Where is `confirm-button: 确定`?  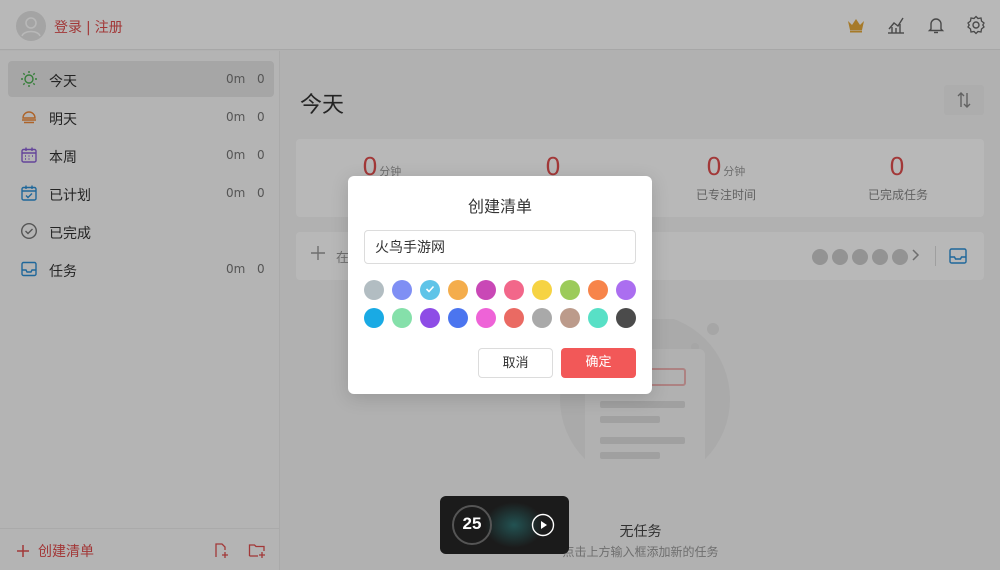 confirm-button: 确定 is located at coordinates (598, 363).